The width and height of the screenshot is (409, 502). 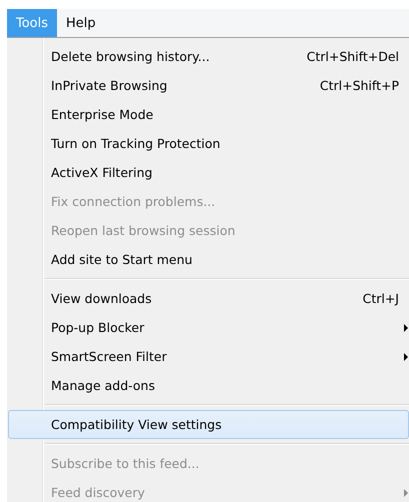 I want to click on menu-item: Delete browsing history... Ctrl+Shift+Del, so click(x=226, y=56).